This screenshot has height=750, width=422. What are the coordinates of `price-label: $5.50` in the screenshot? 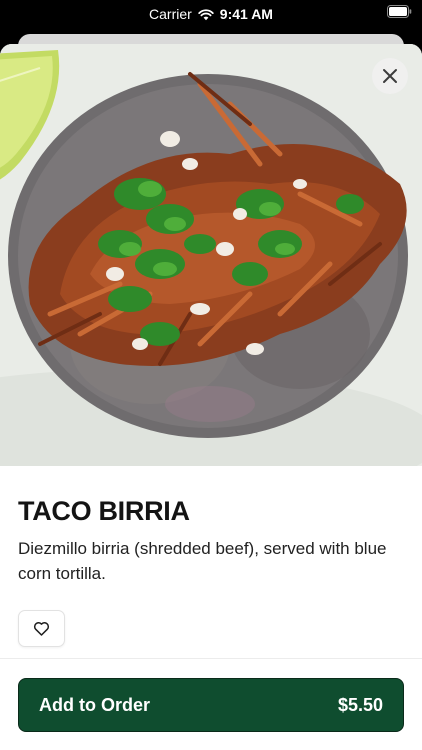 It's located at (360, 704).